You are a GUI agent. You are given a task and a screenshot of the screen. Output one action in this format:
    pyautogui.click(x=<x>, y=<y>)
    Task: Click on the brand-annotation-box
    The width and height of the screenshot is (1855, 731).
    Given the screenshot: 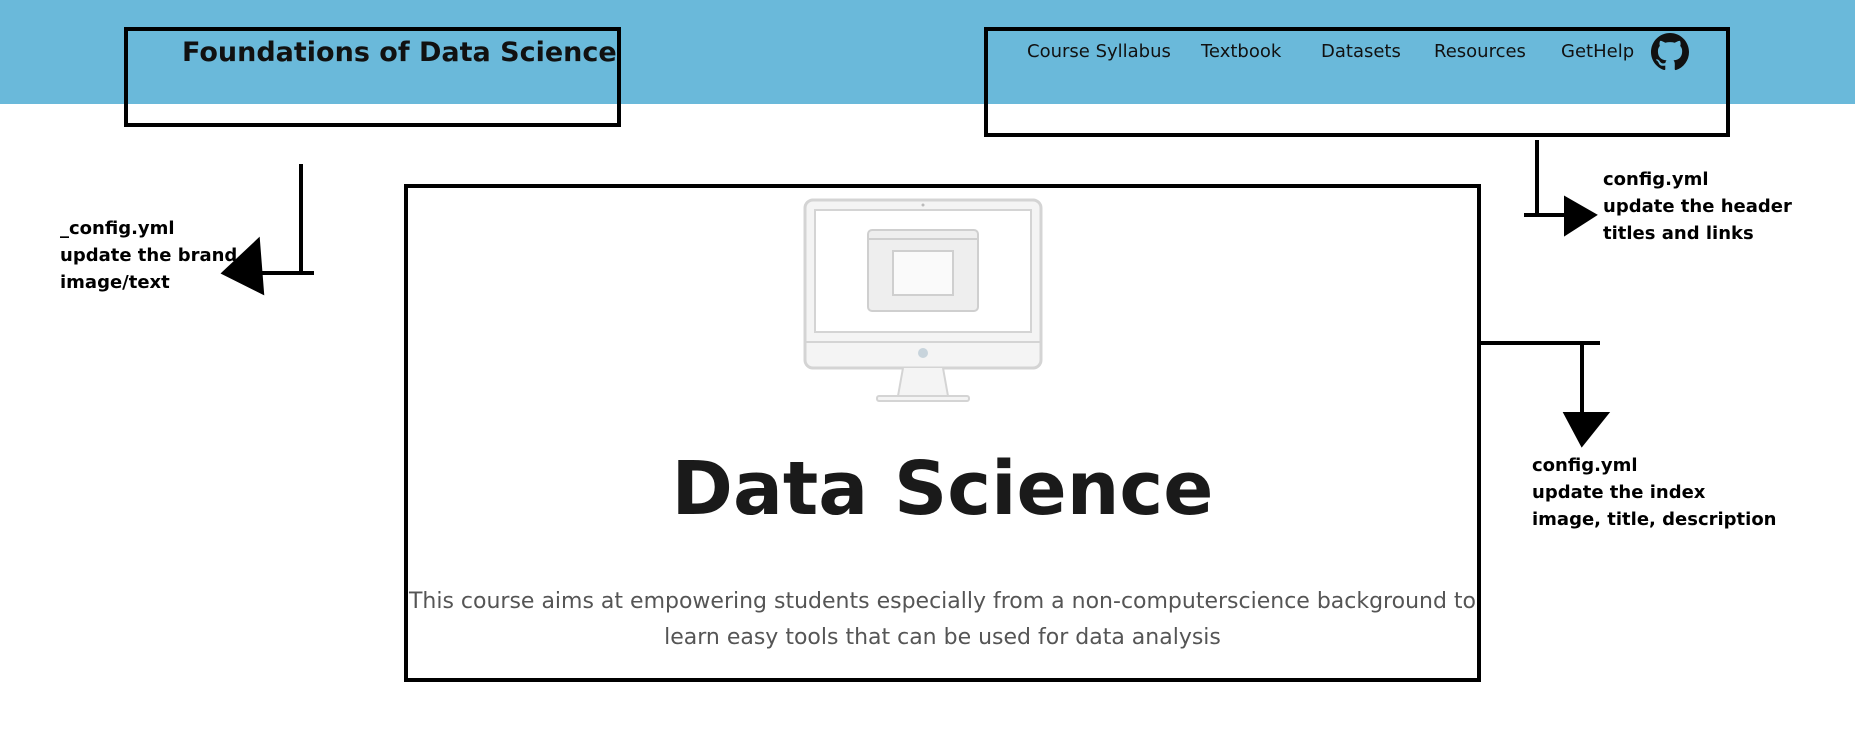 What is the action you would take?
    pyautogui.click(x=372, y=77)
    